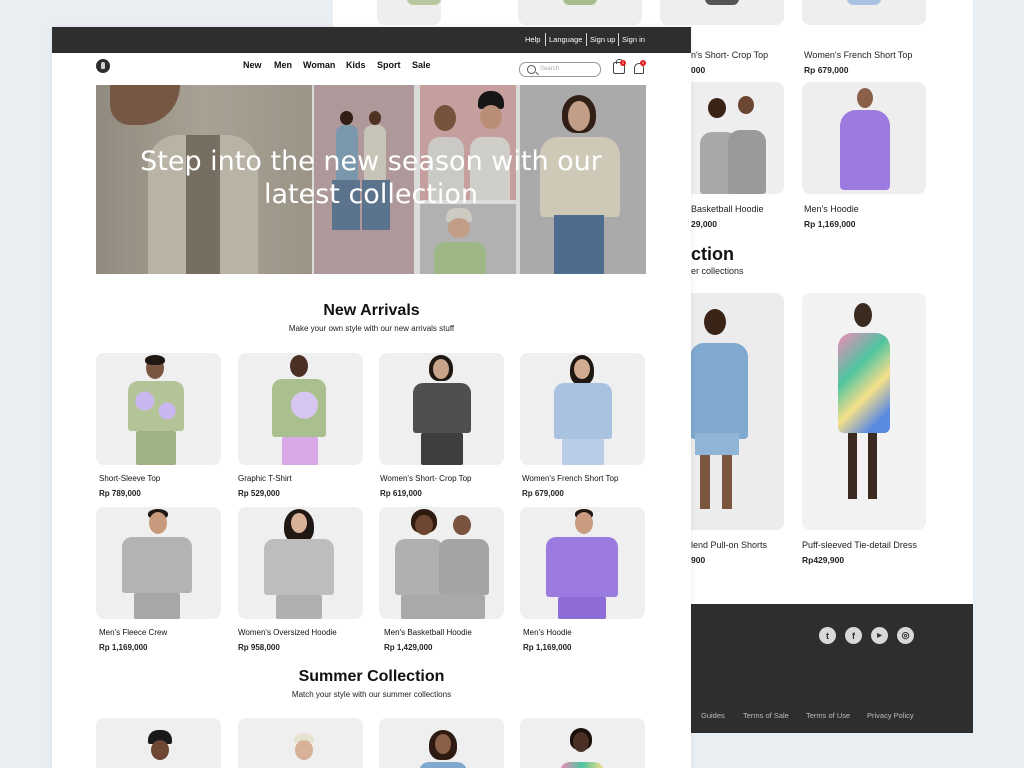 The height and width of the screenshot is (768, 1024). What do you see at coordinates (879, 635) in the screenshot?
I see `youtube-icon: ▶` at bounding box center [879, 635].